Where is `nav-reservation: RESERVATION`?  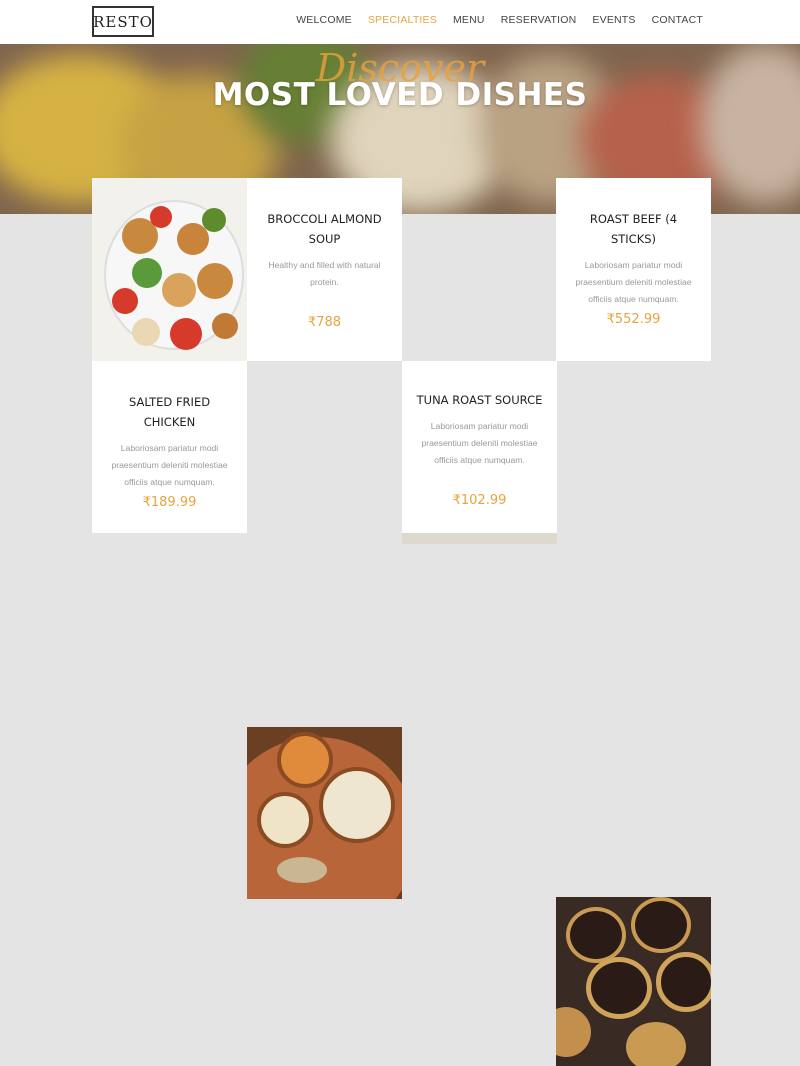
nav-reservation: RESERVATION is located at coordinates (539, 20).